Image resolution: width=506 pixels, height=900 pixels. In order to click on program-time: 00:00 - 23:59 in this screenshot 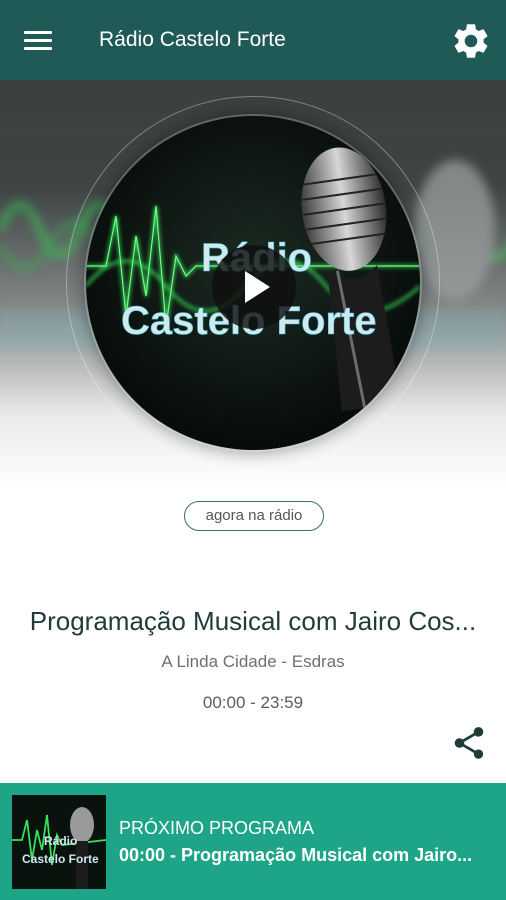, I will do `click(253, 702)`.